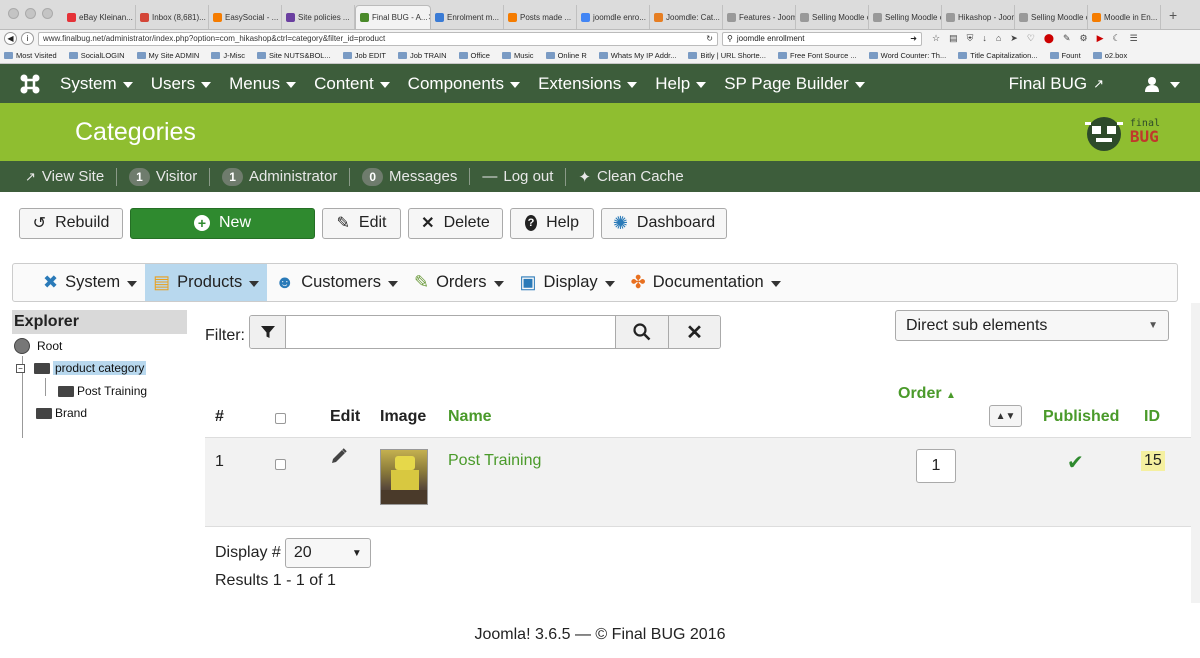  I want to click on reload-icon: ↻, so click(709, 38).